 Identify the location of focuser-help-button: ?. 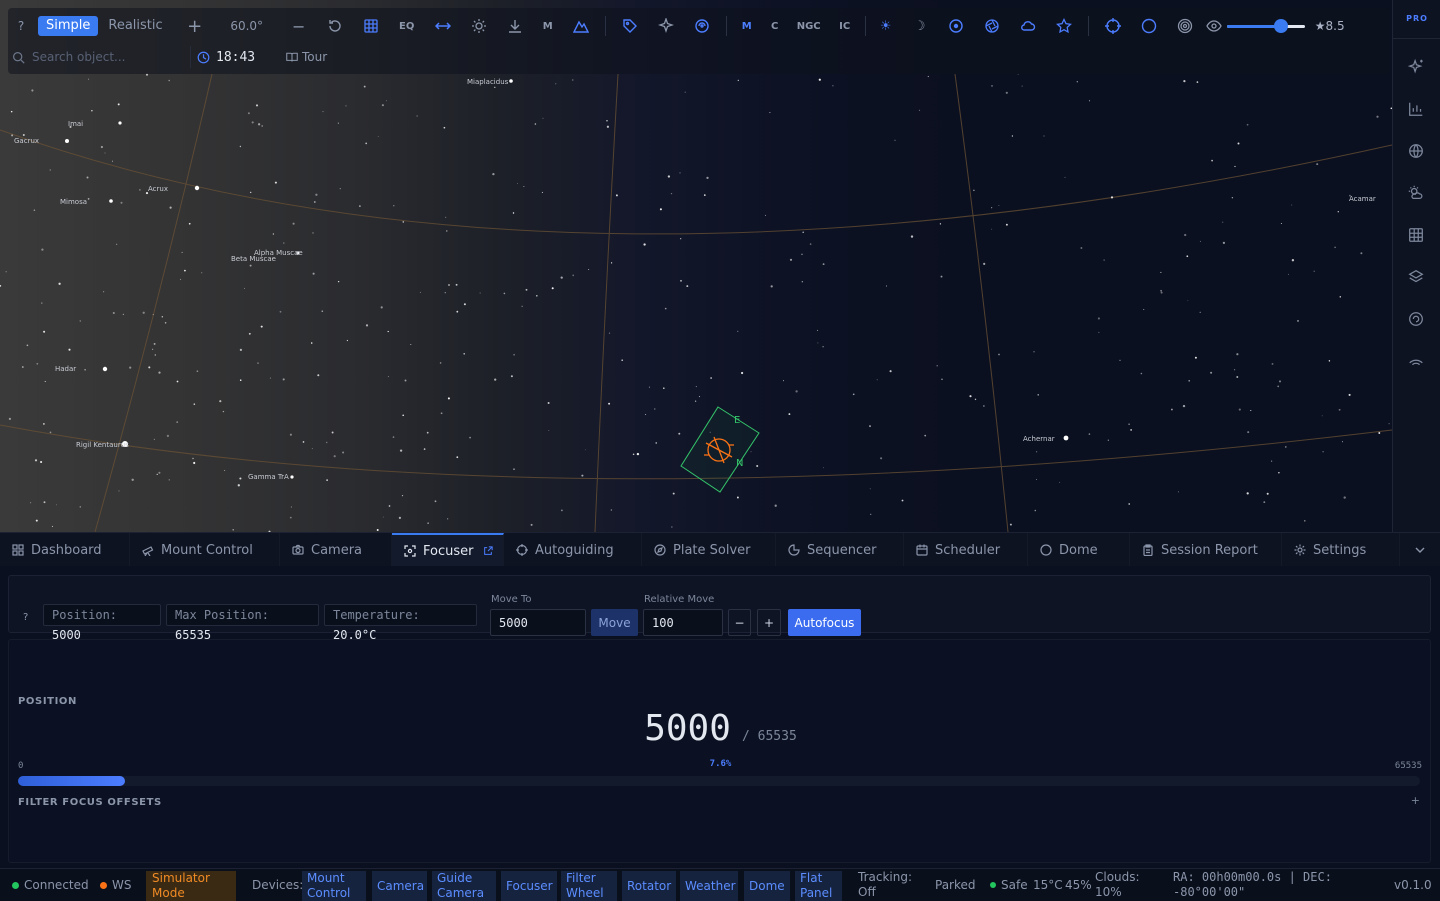
(25, 617).